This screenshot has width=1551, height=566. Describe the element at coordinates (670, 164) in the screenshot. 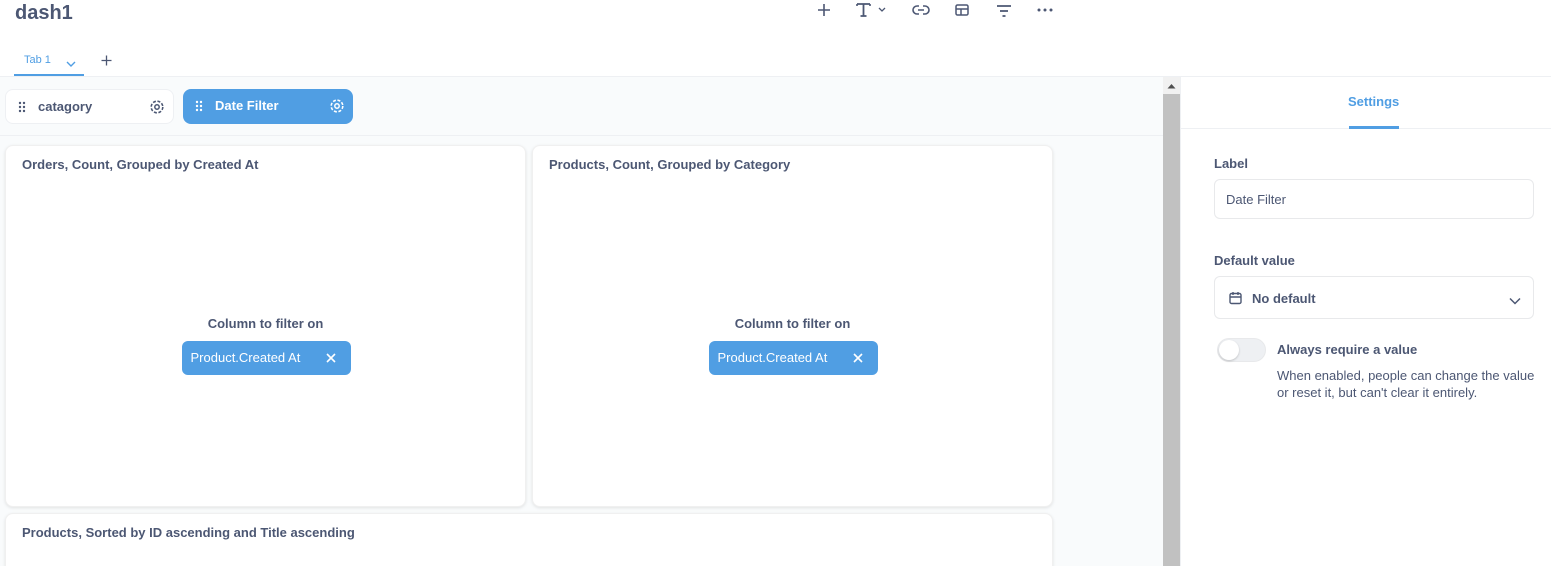

I see `card-title: Products, Count, Grouped by Category` at that location.